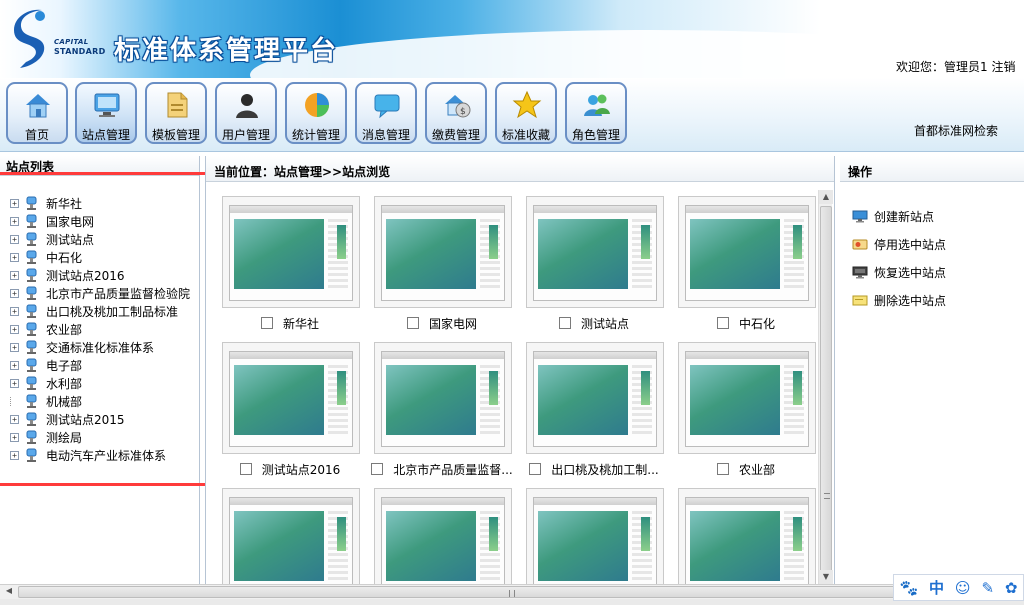 The image size is (1024, 605). What do you see at coordinates (520, 169) in the screenshot?
I see `breadcrumb: 当前位置：站点管理>>站点浏览` at bounding box center [520, 169].